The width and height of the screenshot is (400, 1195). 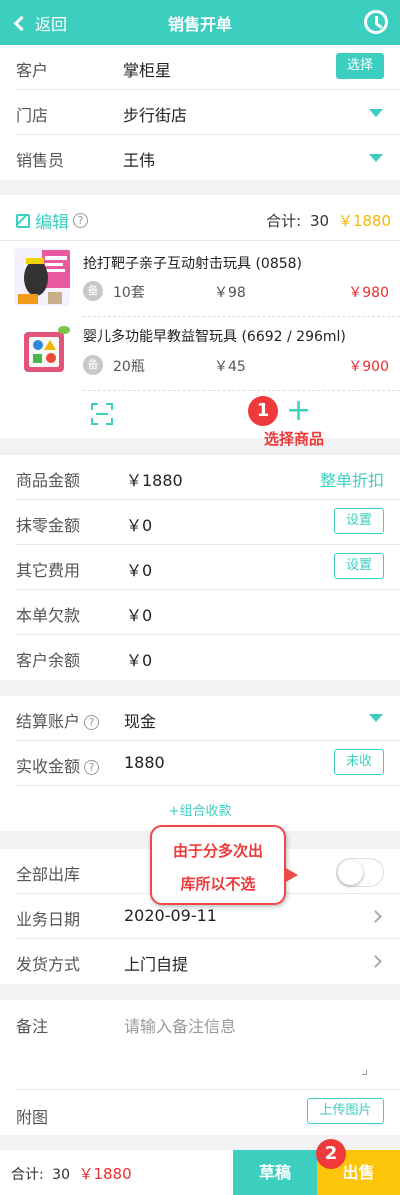 What do you see at coordinates (193, 264) in the screenshot?
I see `product-name: 抢打靶子亲子互动射击玩具 (0858)` at bounding box center [193, 264].